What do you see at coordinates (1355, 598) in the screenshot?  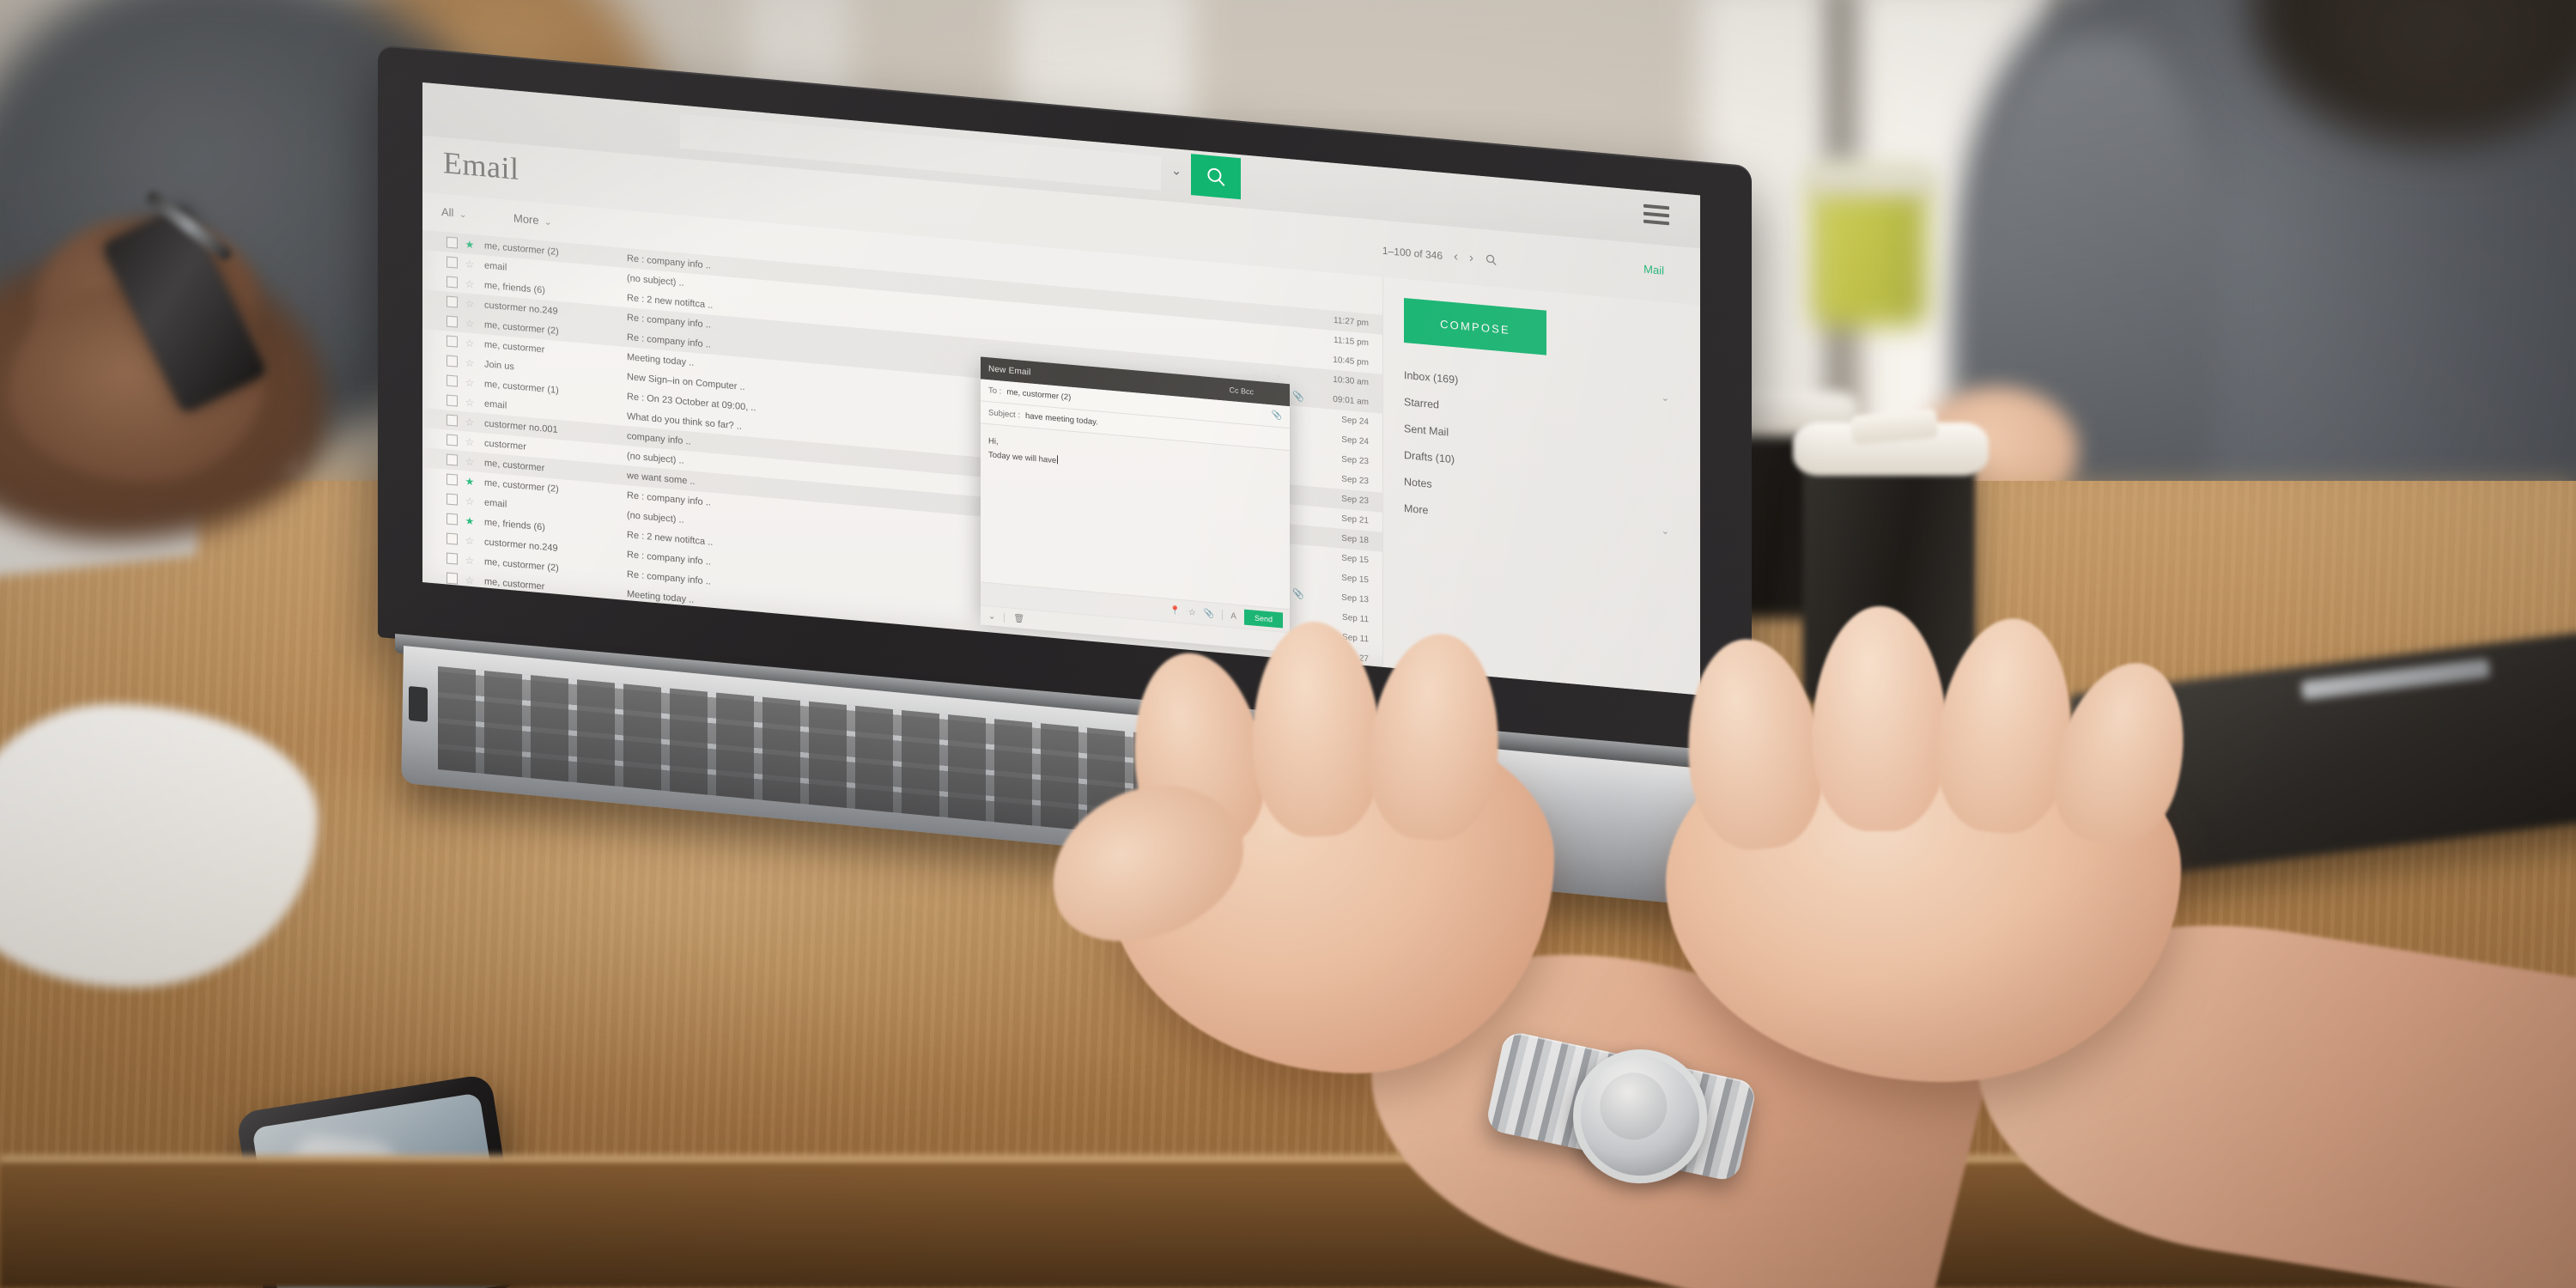 I see `row-date: Sep 13` at bounding box center [1355, 598].